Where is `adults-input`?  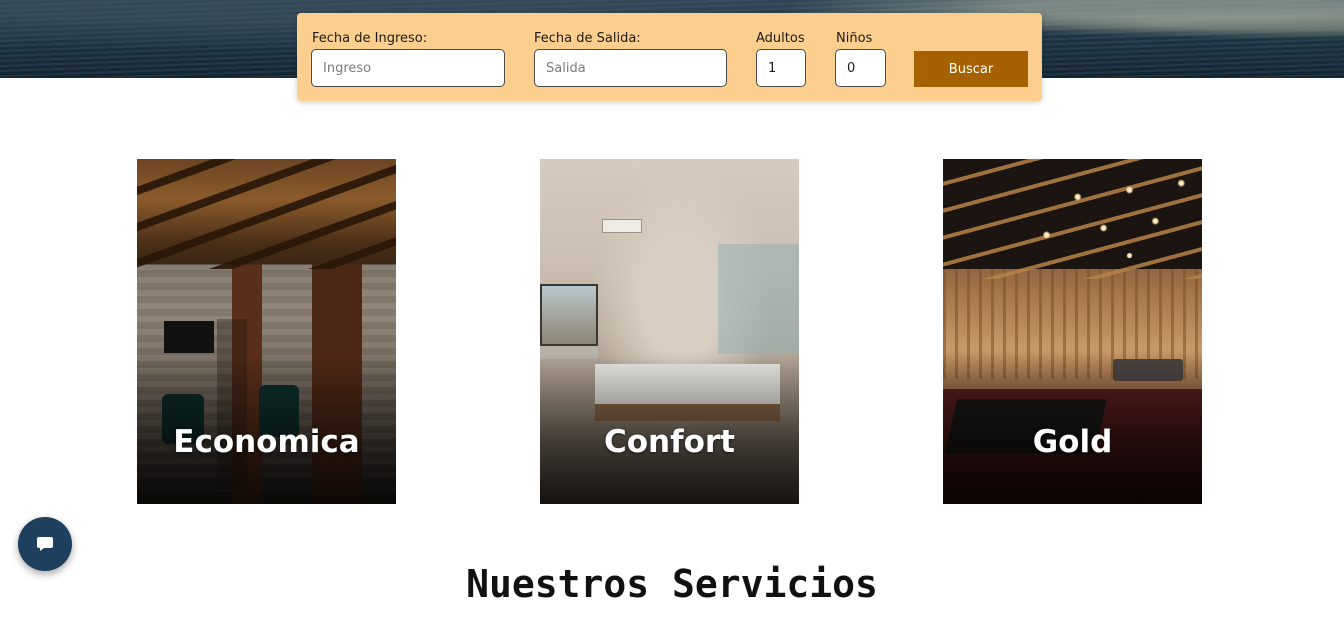
adults-input is located at coordinates (781, 68).